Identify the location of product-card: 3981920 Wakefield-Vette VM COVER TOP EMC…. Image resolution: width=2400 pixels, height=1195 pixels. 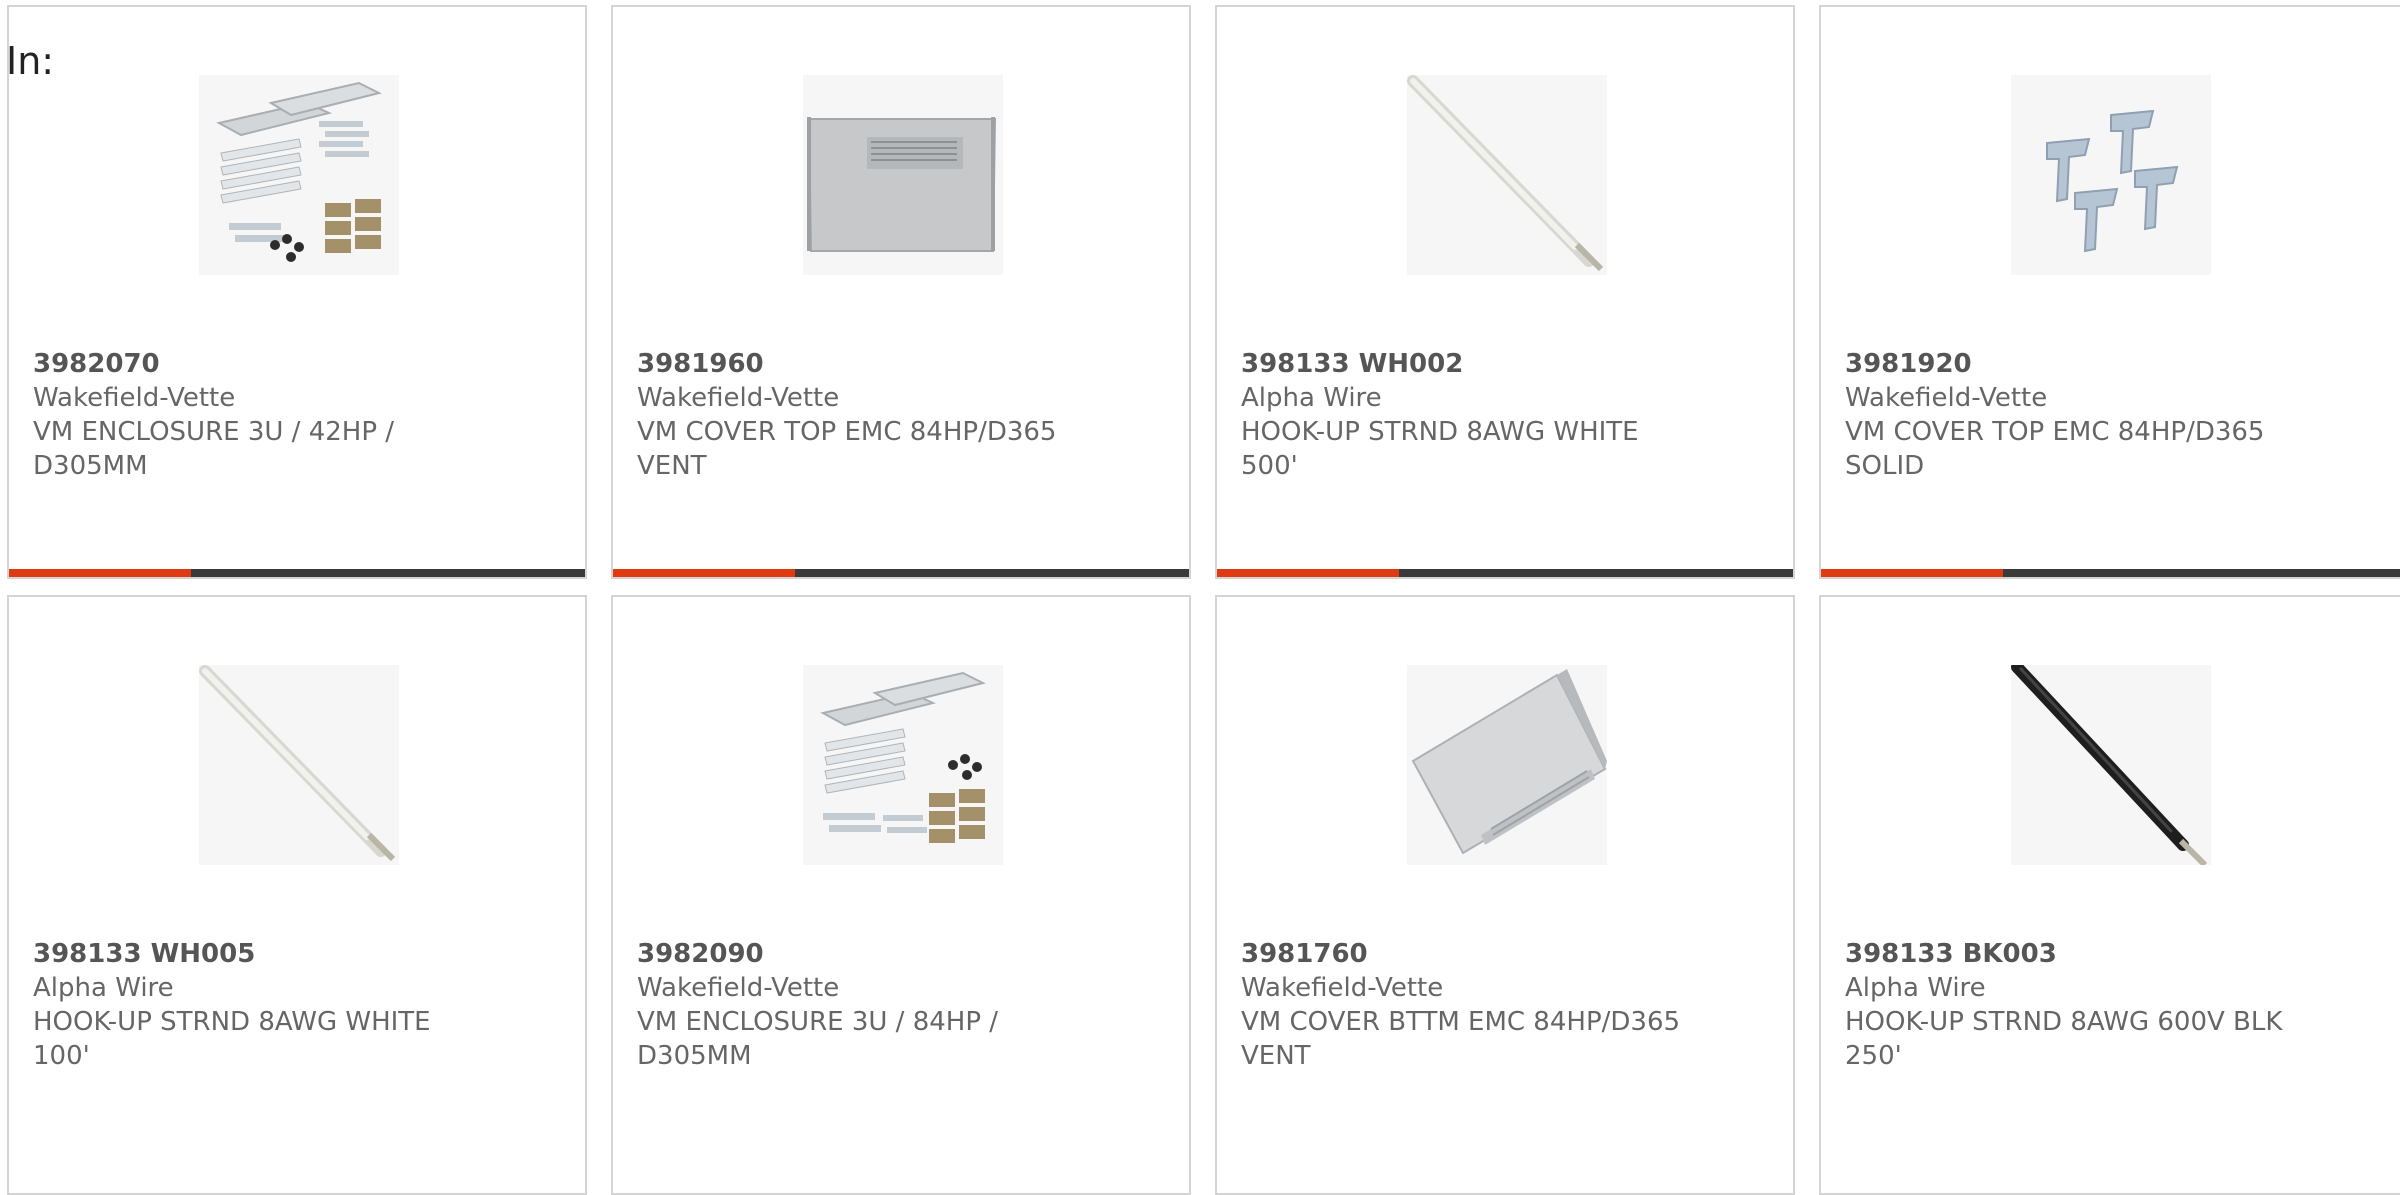
(2109, 292).